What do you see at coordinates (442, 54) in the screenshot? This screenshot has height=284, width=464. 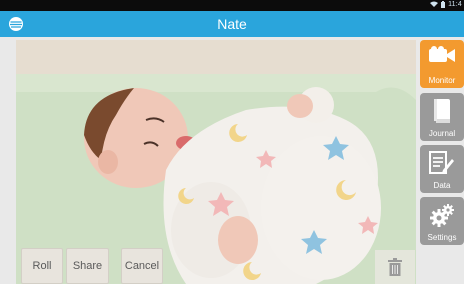 I see `video-camera-icon` at bounding box center [442, 54].